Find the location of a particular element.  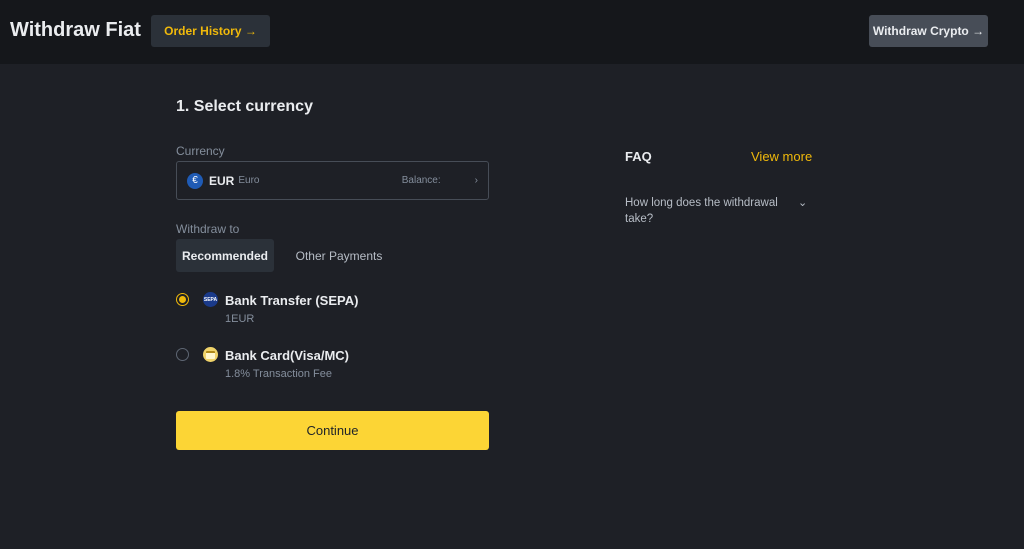

chevron-right-icon: › is located at coordinates (476, 180).